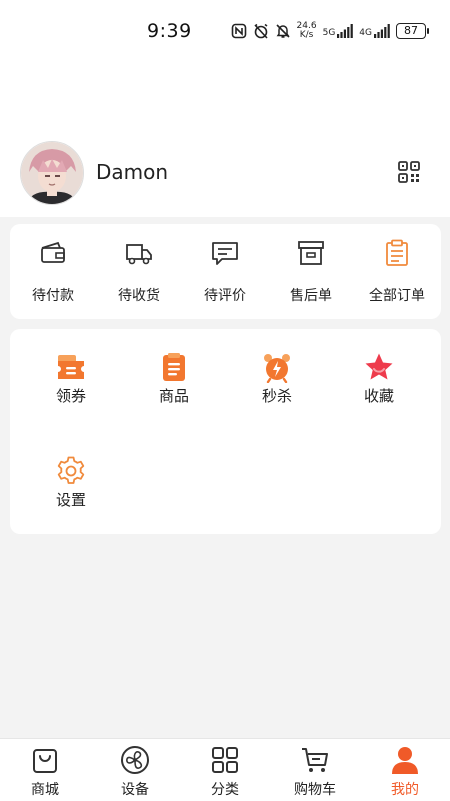 This screenshot has height=801, width=450. I want to click on tool-favorites: 收藏, so click(379, 381).